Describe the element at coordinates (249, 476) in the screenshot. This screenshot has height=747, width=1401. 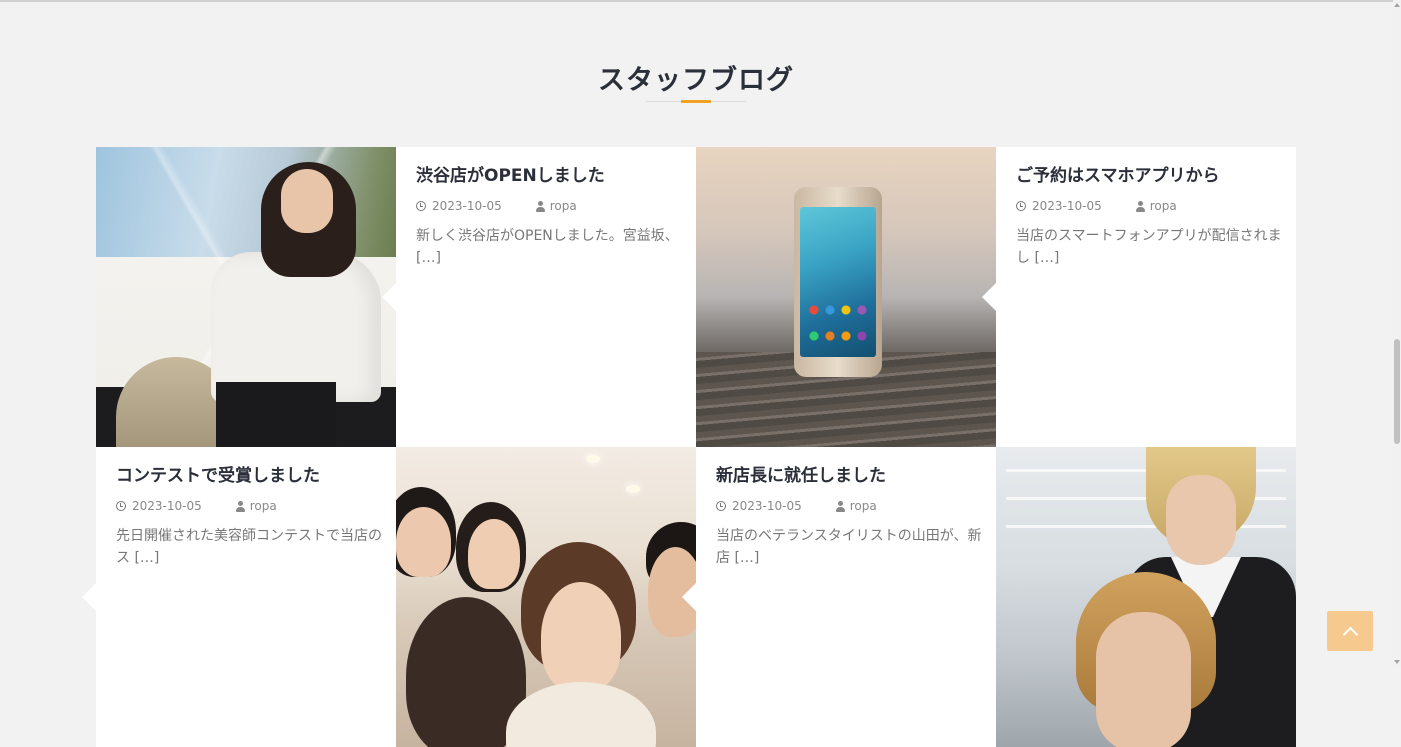
I see `post-title: コンテストで受賞しました` at that location.